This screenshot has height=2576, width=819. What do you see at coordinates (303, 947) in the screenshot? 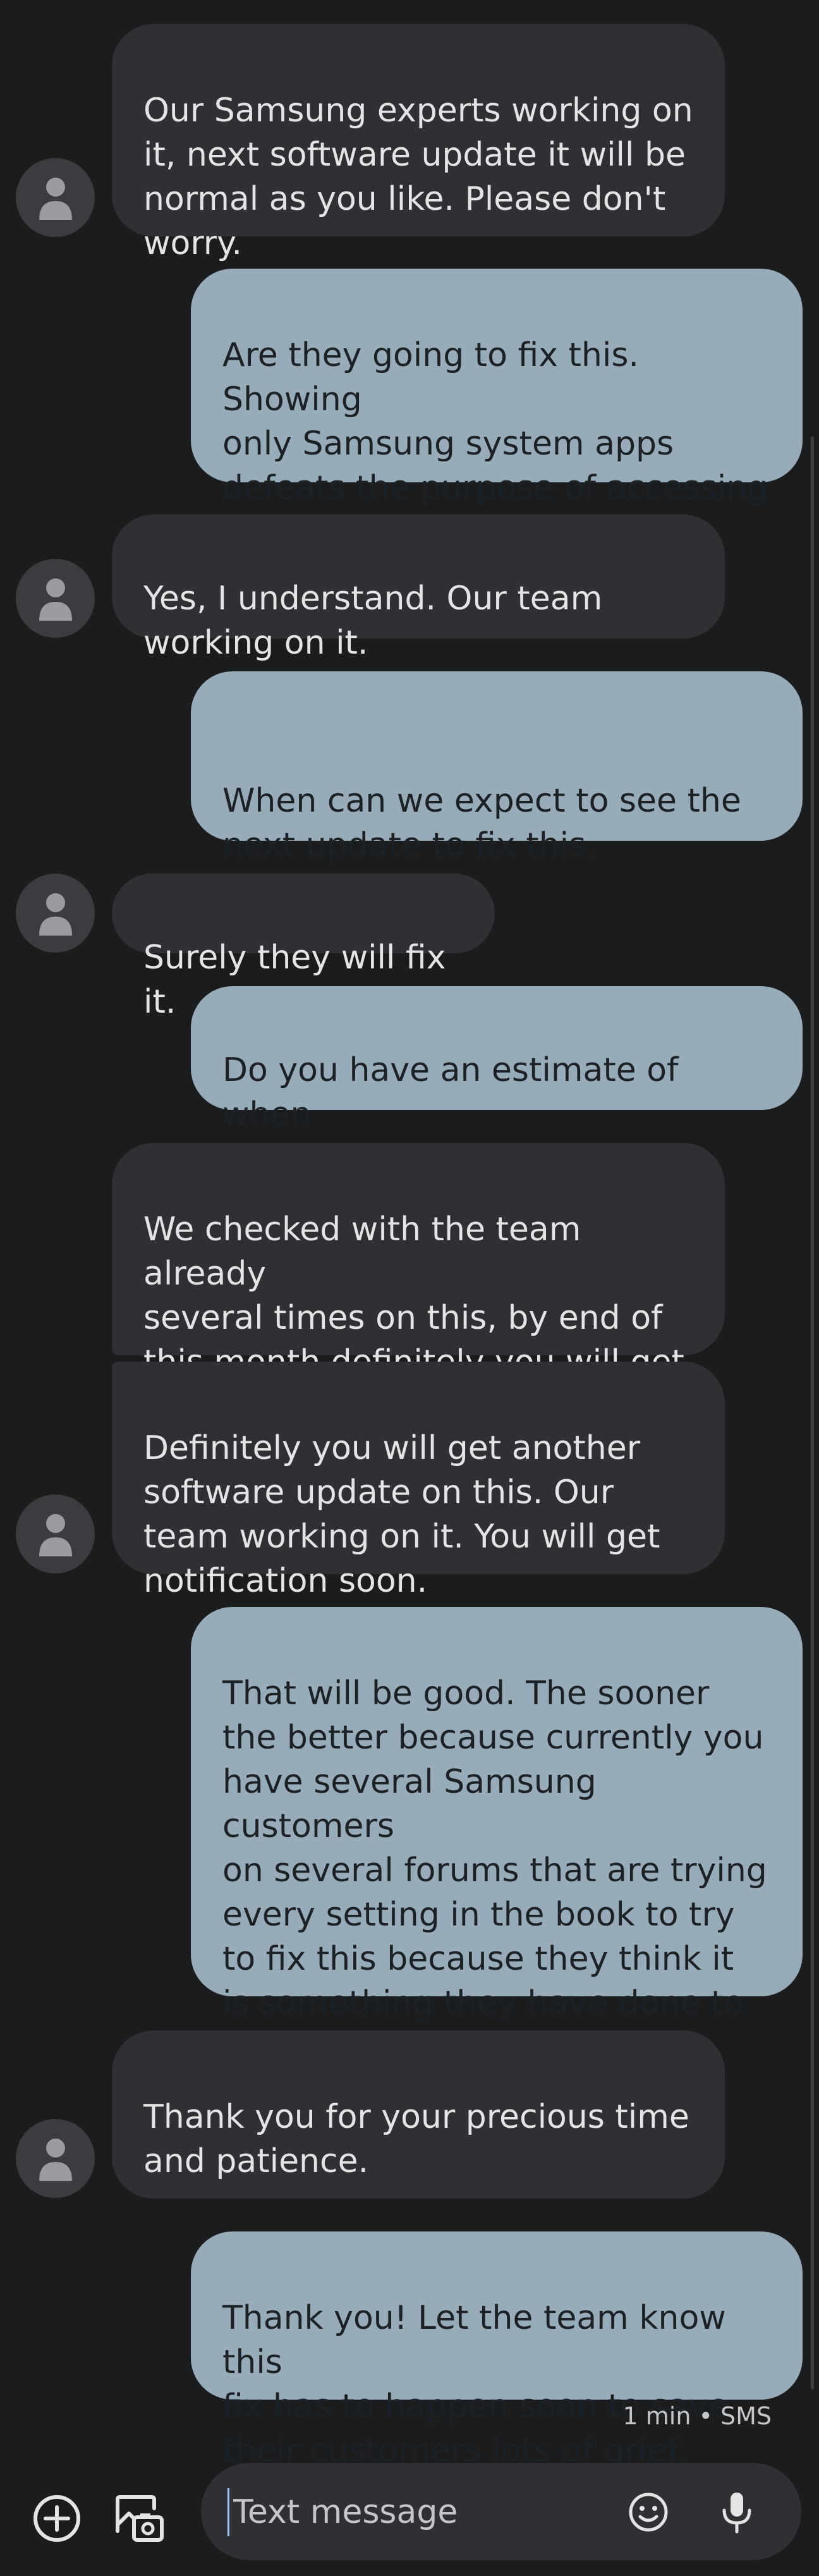
I see `incoming-message: Surely they will fix it.` at bounding box center [303, 947].